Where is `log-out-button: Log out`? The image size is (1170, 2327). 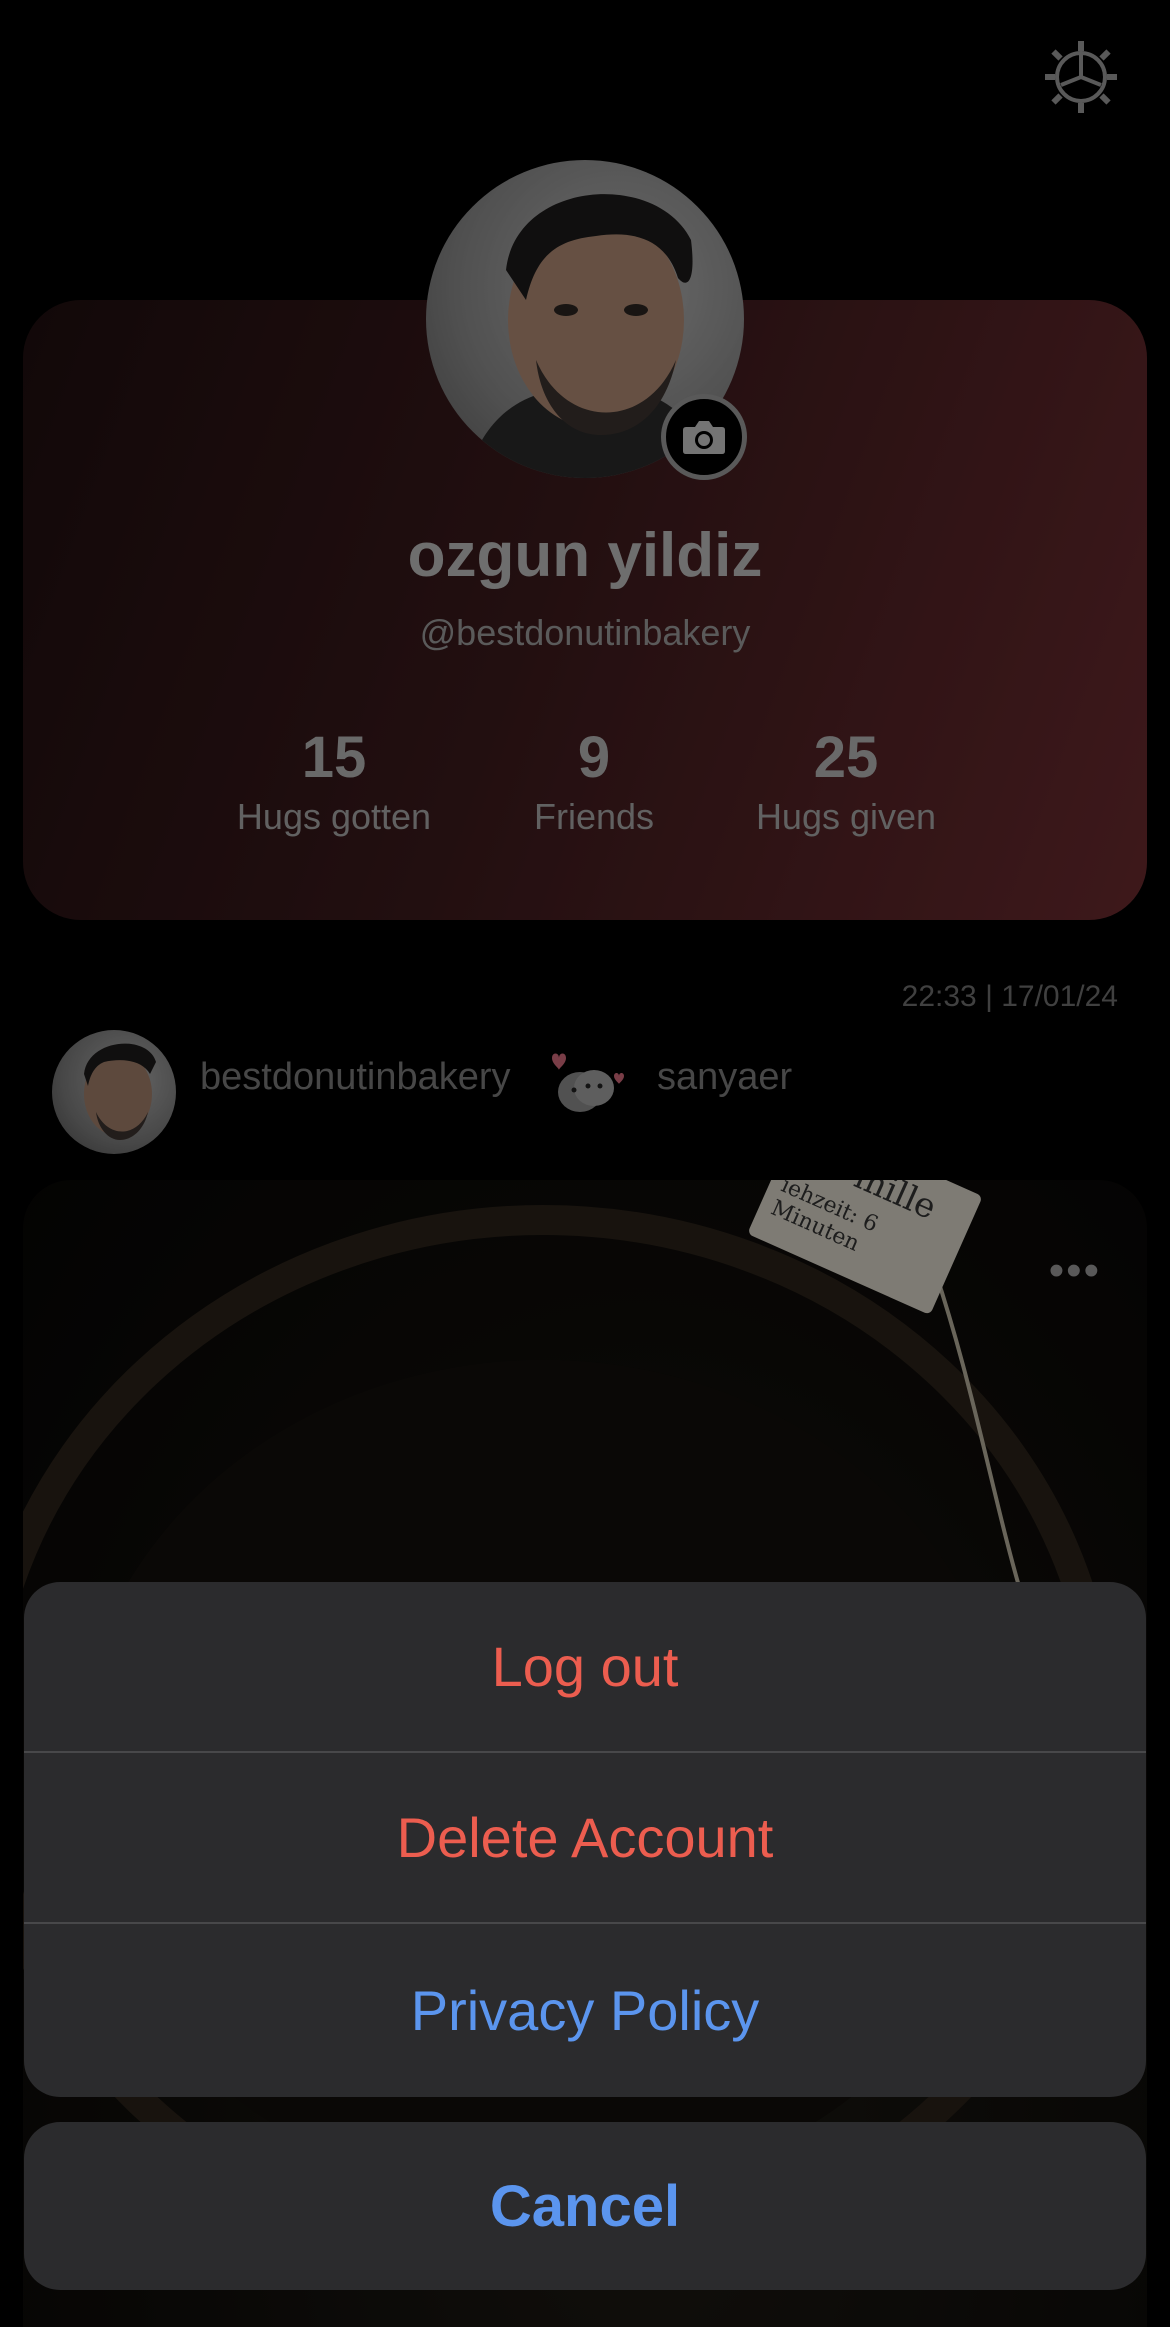 log-out-button: Log out is located at coordinates (585, 1667).